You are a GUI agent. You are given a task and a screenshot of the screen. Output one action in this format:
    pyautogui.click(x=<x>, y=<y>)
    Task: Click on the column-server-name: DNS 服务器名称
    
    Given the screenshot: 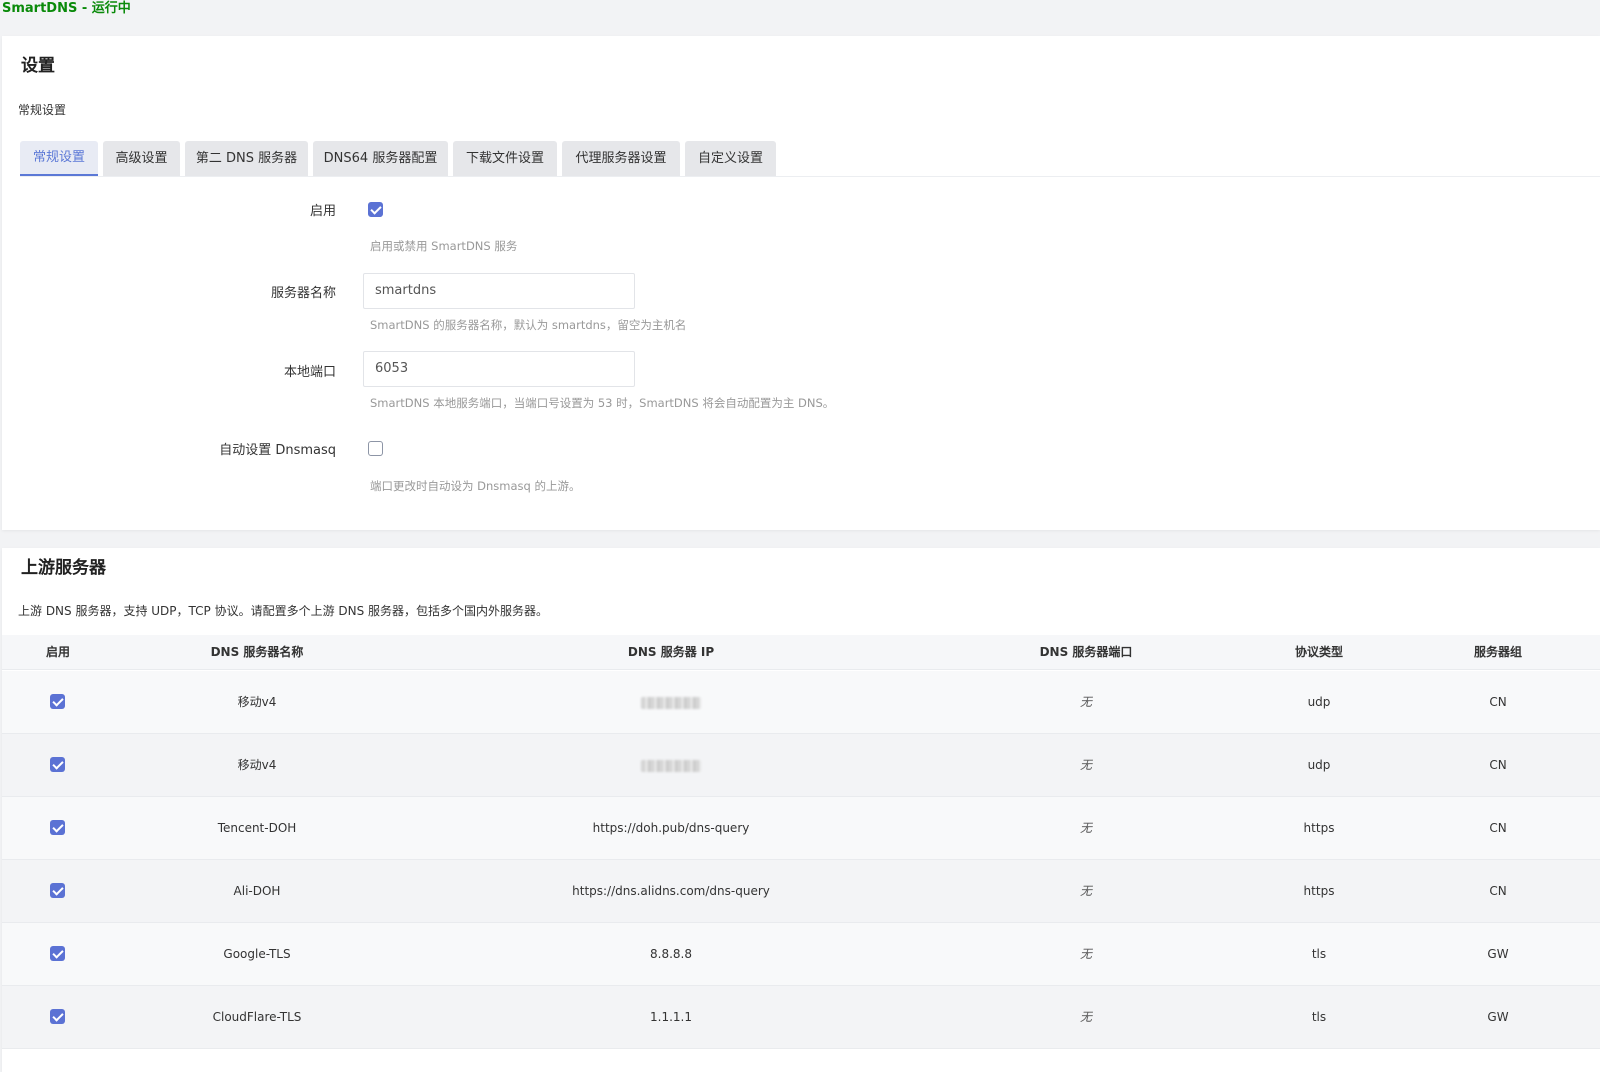 What is the action you would take?
    pyautogui.click(x=257, y=652)
    